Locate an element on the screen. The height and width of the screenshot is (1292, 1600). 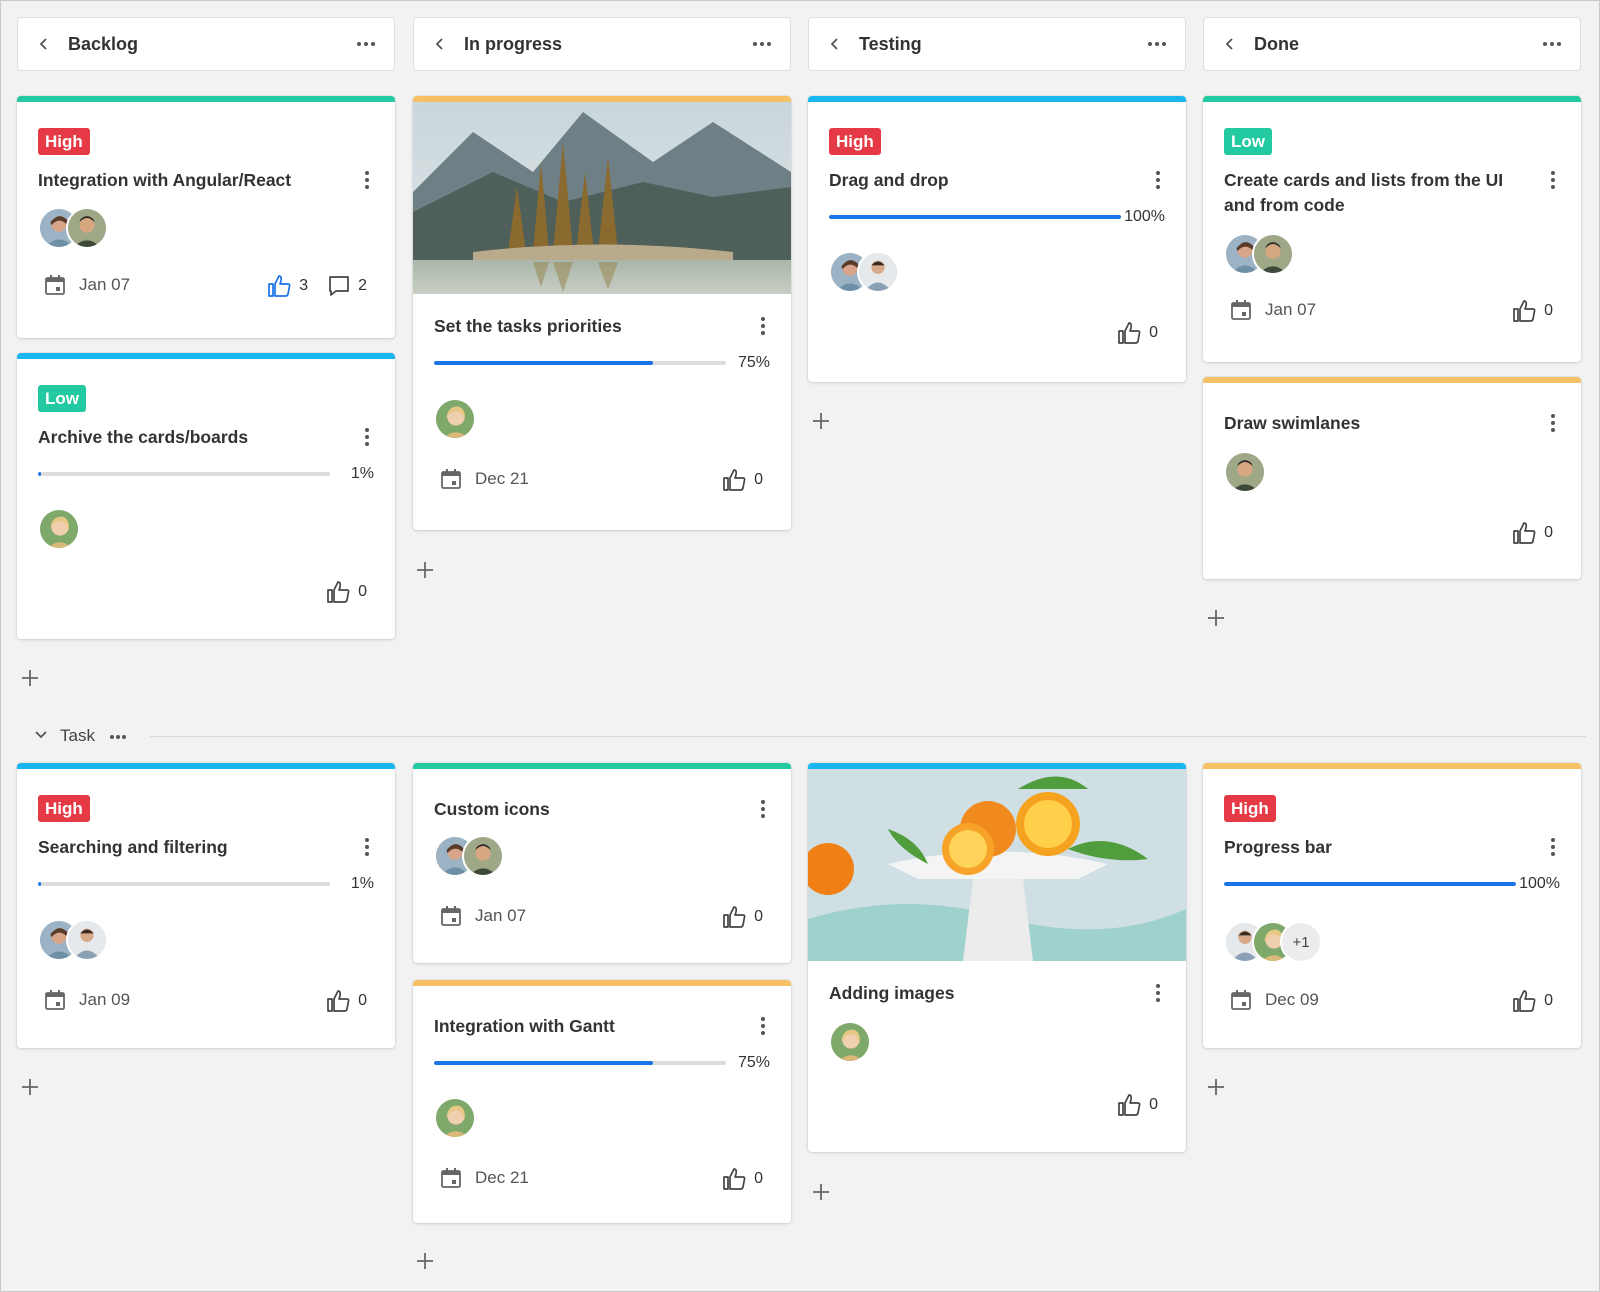
task-card: High Progress bar 100% +1 Dec 09 0 is located at coordinates (1392, 905).